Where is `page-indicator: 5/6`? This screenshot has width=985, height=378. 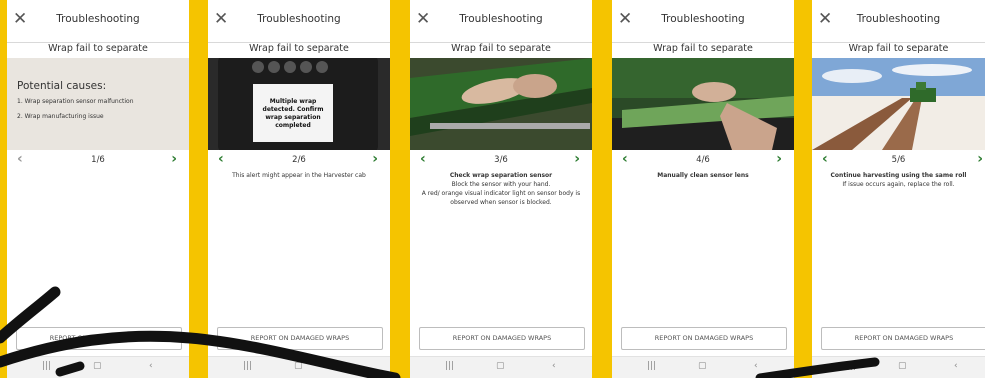
page-indicator: 5/6 is located at coordinates (898, 160).